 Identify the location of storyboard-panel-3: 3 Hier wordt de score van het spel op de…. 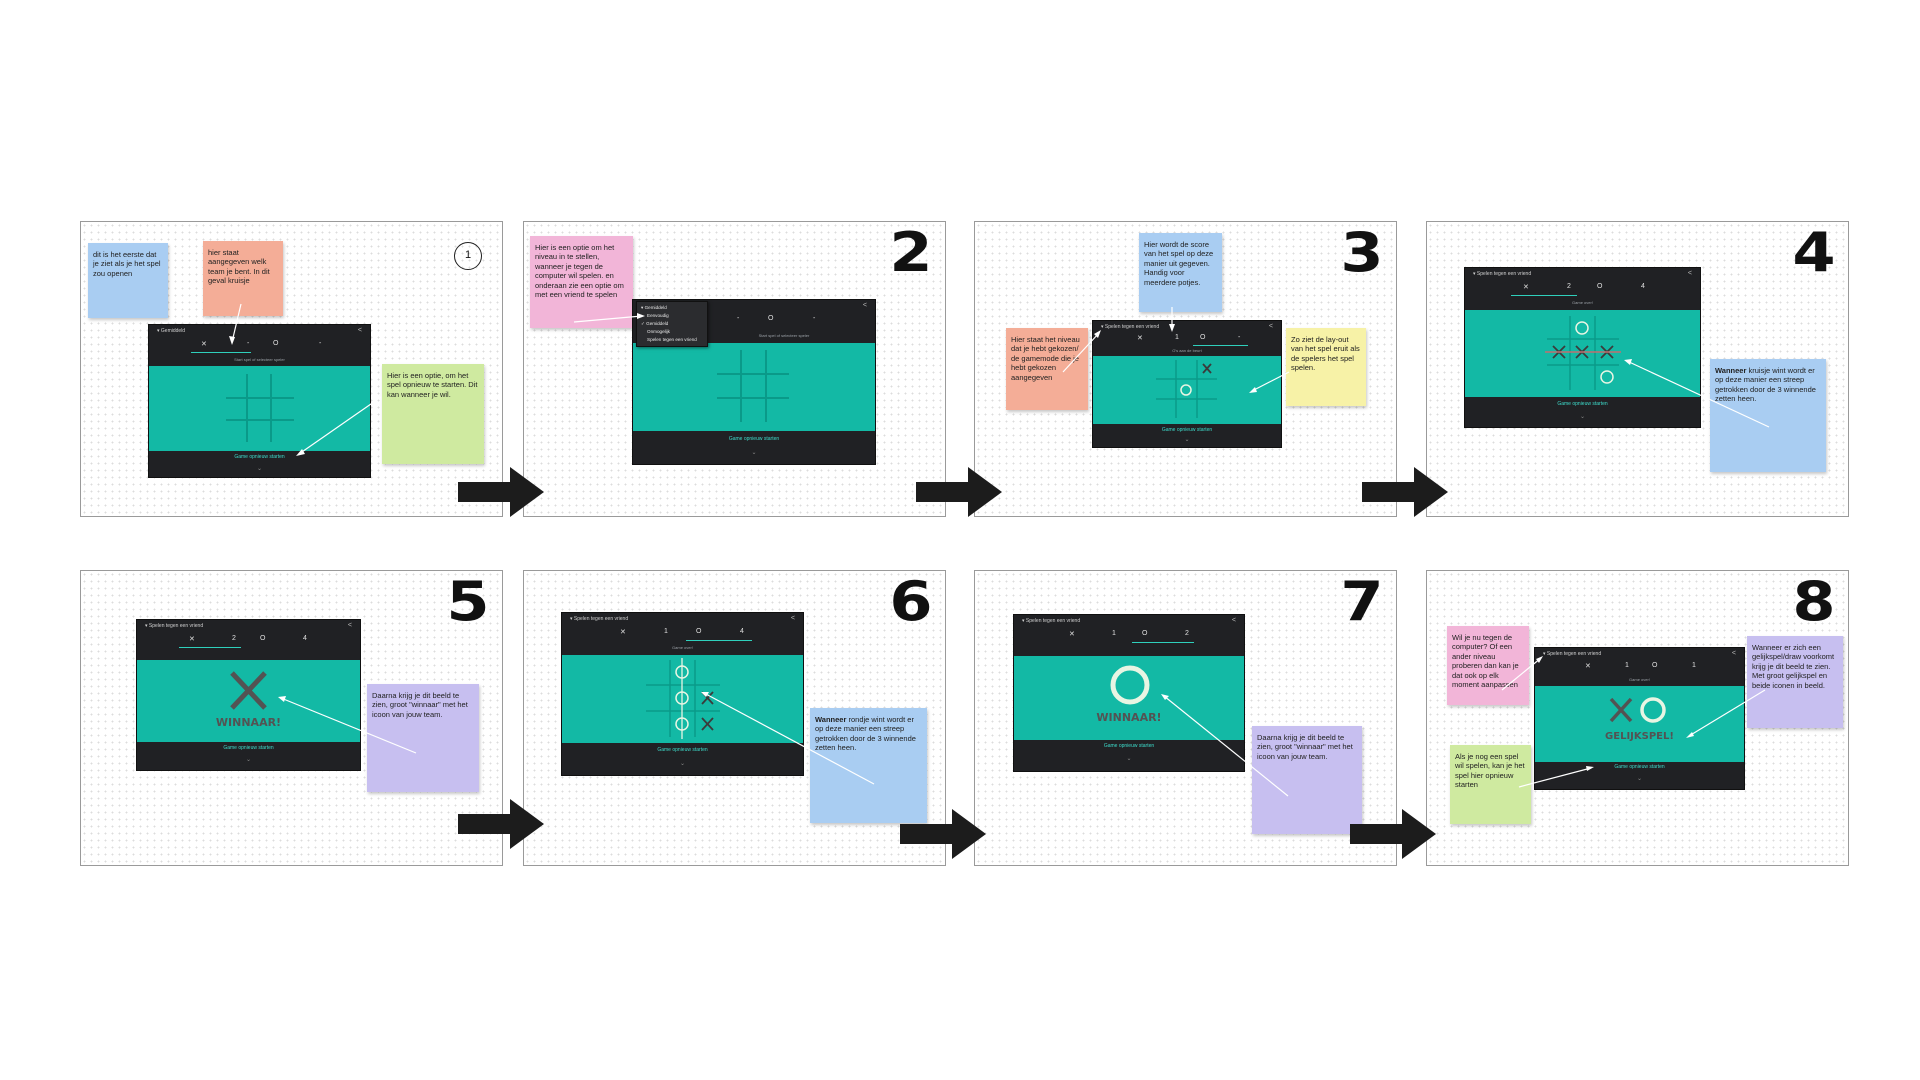
(1185, 369).